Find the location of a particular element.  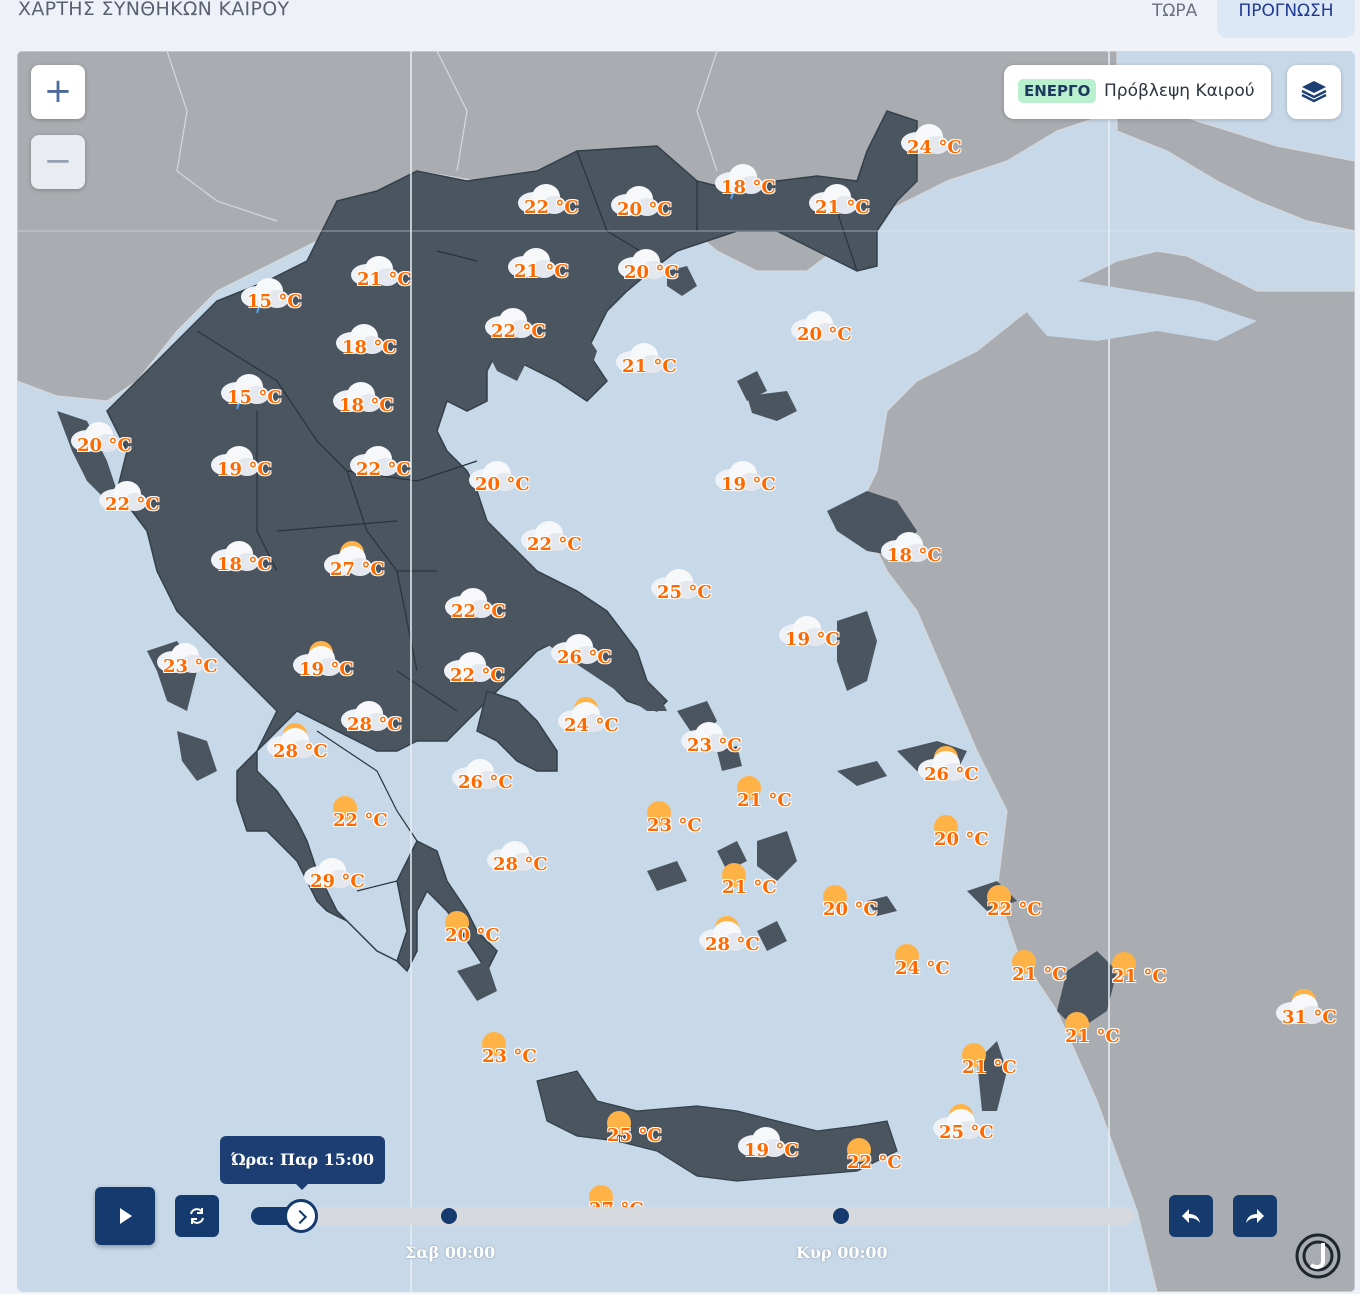

active-layer-pill: ΕΝΕΡΓΟ Πρόβλεψη Καιρού is located at coordinates (1137, 92).